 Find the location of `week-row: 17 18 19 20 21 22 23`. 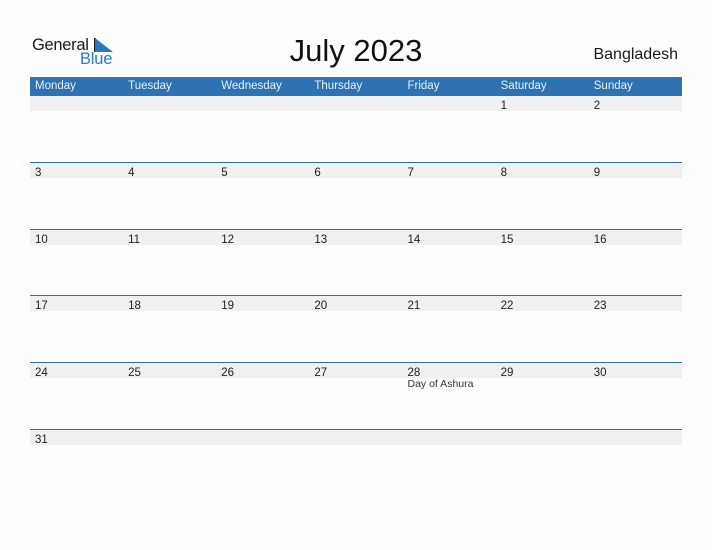

week-row: 17 18 19 20 21 22 23 is located at coordinates (356, 329).